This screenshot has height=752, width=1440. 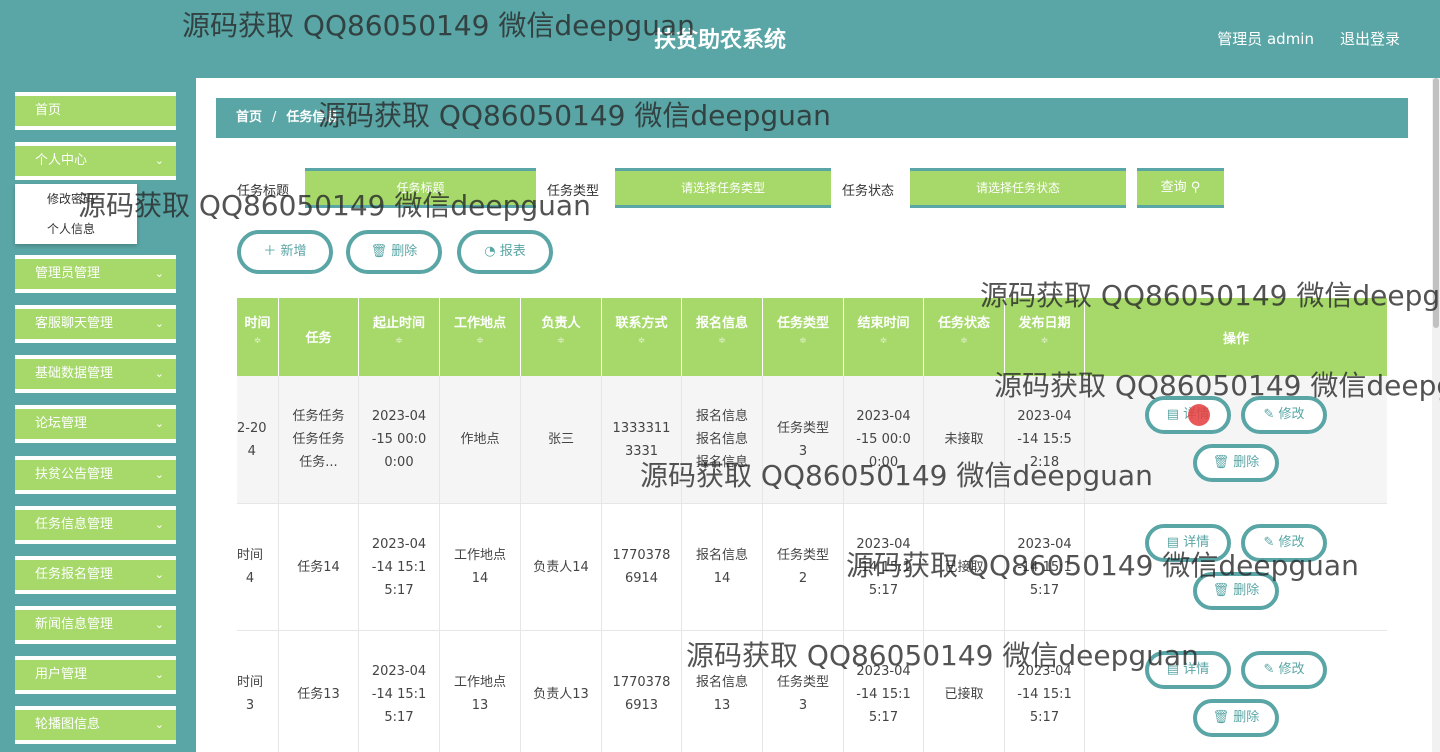 I want to click on sidebar-item-home: 首页, so click(x=95, y=111).